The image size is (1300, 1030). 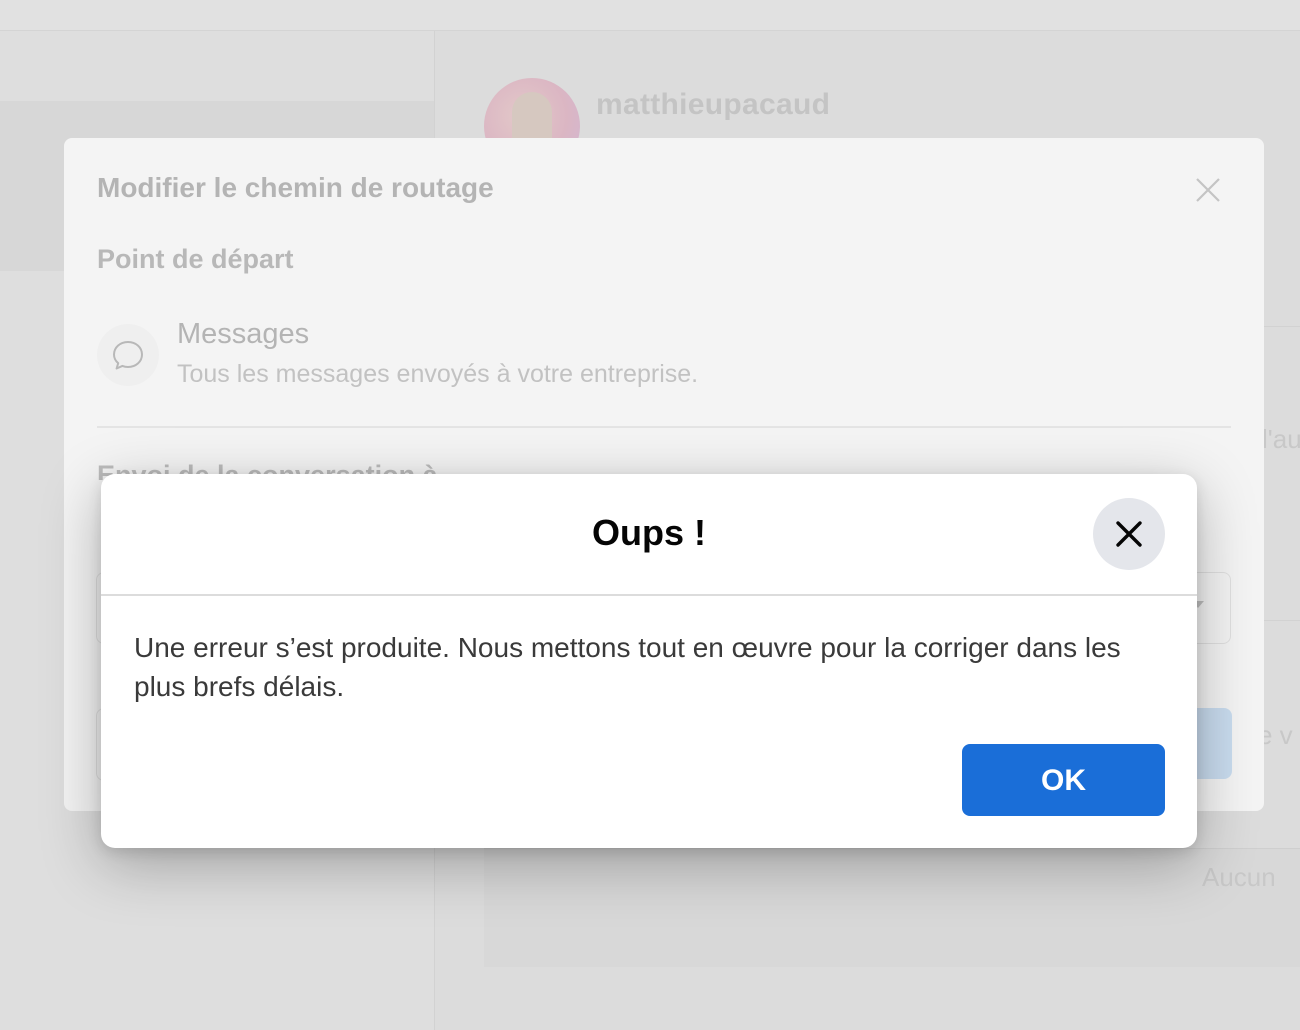 I want to click on background-card, so click(x=892, y=907).